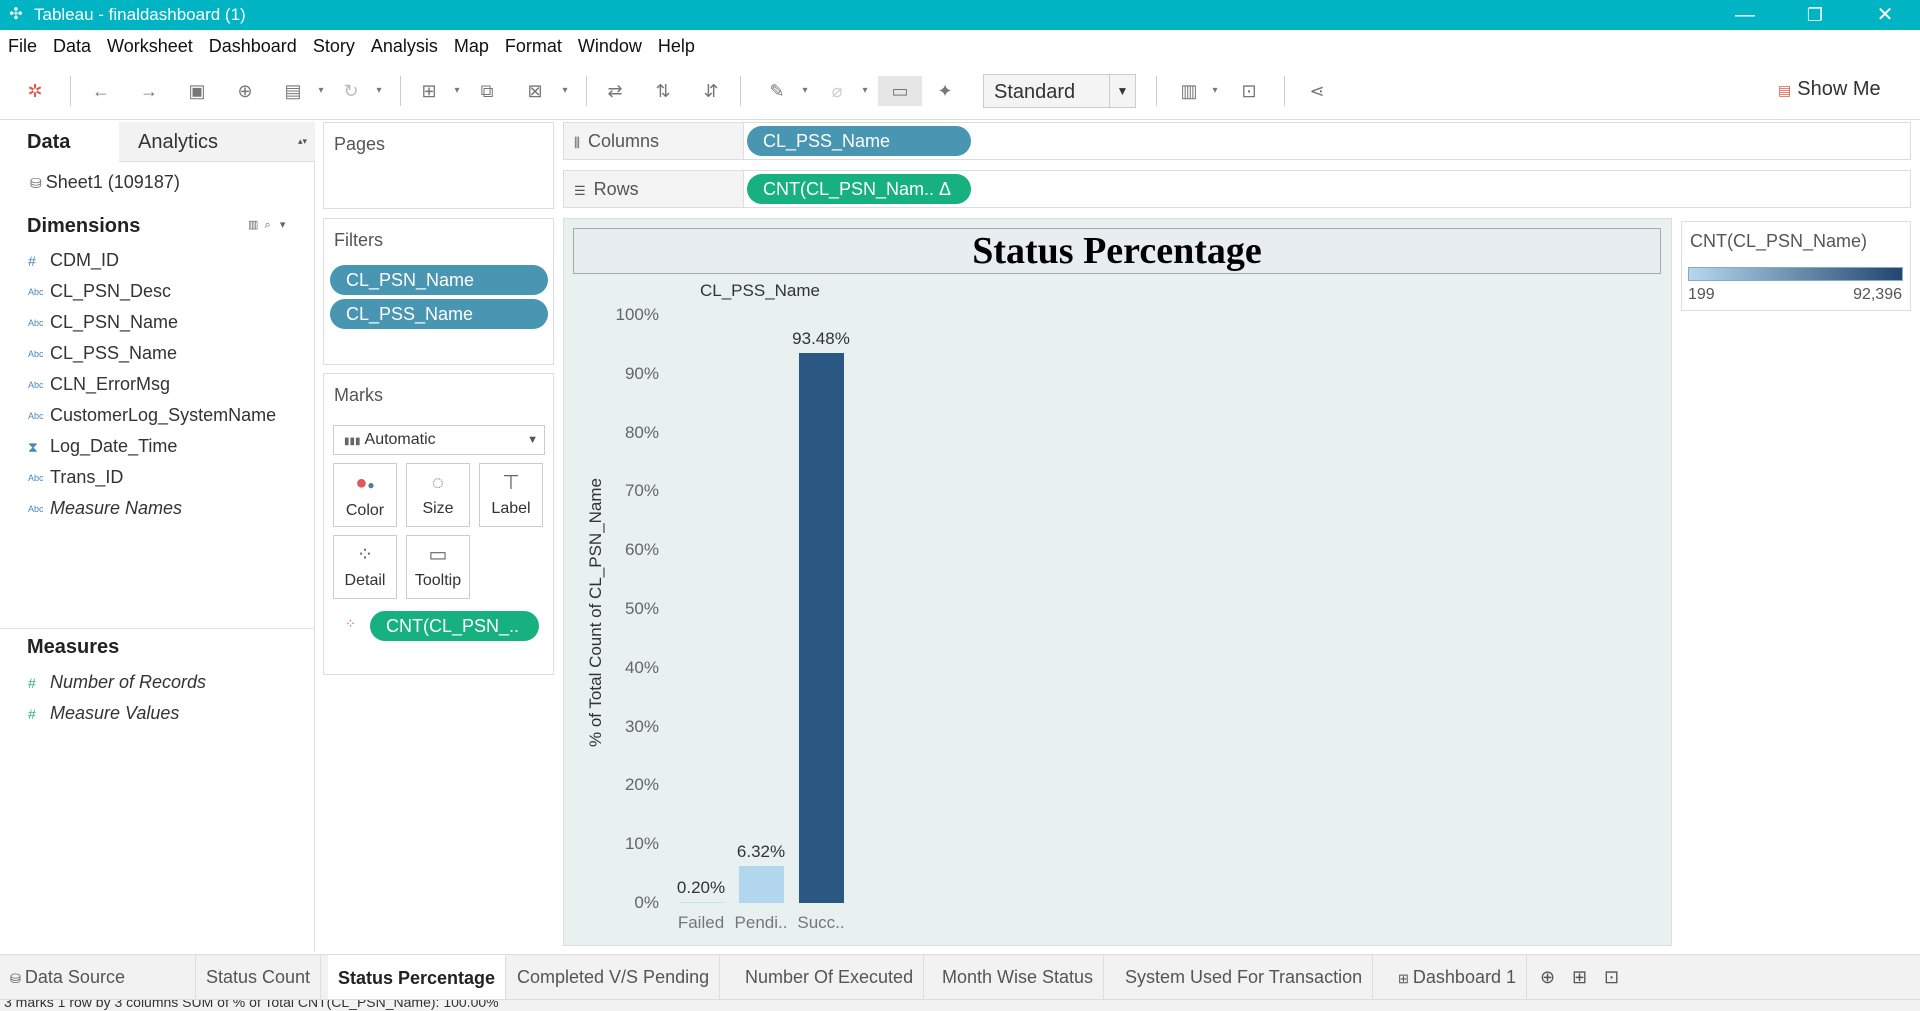 The width and height of the screenshot is (1920, 1011). What do you see at coordinates (149, 91) in the screenshot?
I see `redo-icon: →` at bounding box center [149, 91].